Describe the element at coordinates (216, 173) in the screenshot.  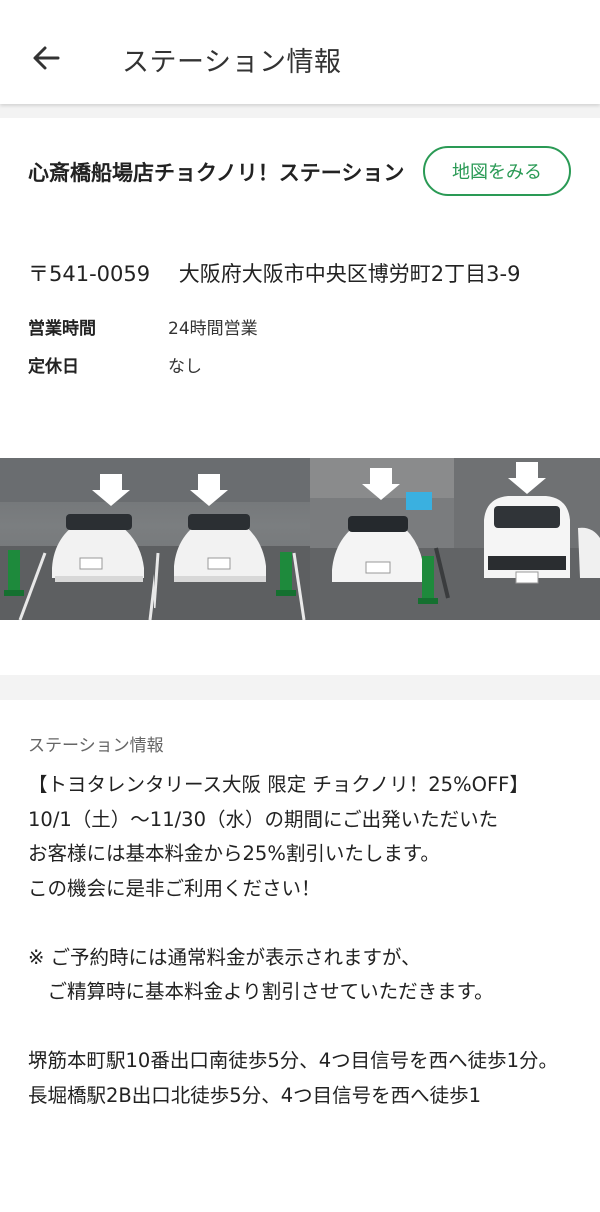
I see `station-name: 心斎橋船場店チョクノリ！ステーション` at that location.